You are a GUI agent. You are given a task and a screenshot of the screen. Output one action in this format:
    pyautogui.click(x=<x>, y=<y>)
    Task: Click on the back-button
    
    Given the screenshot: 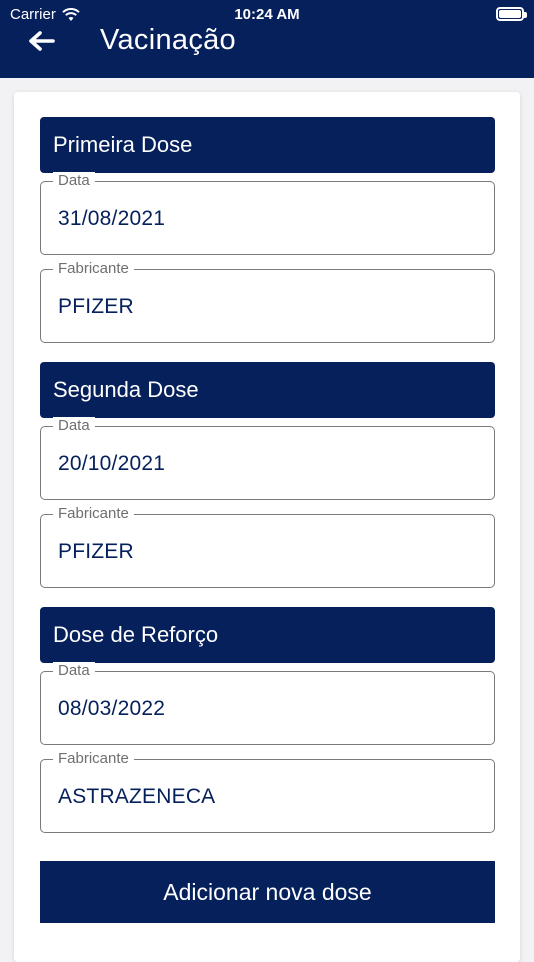 What is the action you would take?
    pyautogui.click(x=41, y=41)
    